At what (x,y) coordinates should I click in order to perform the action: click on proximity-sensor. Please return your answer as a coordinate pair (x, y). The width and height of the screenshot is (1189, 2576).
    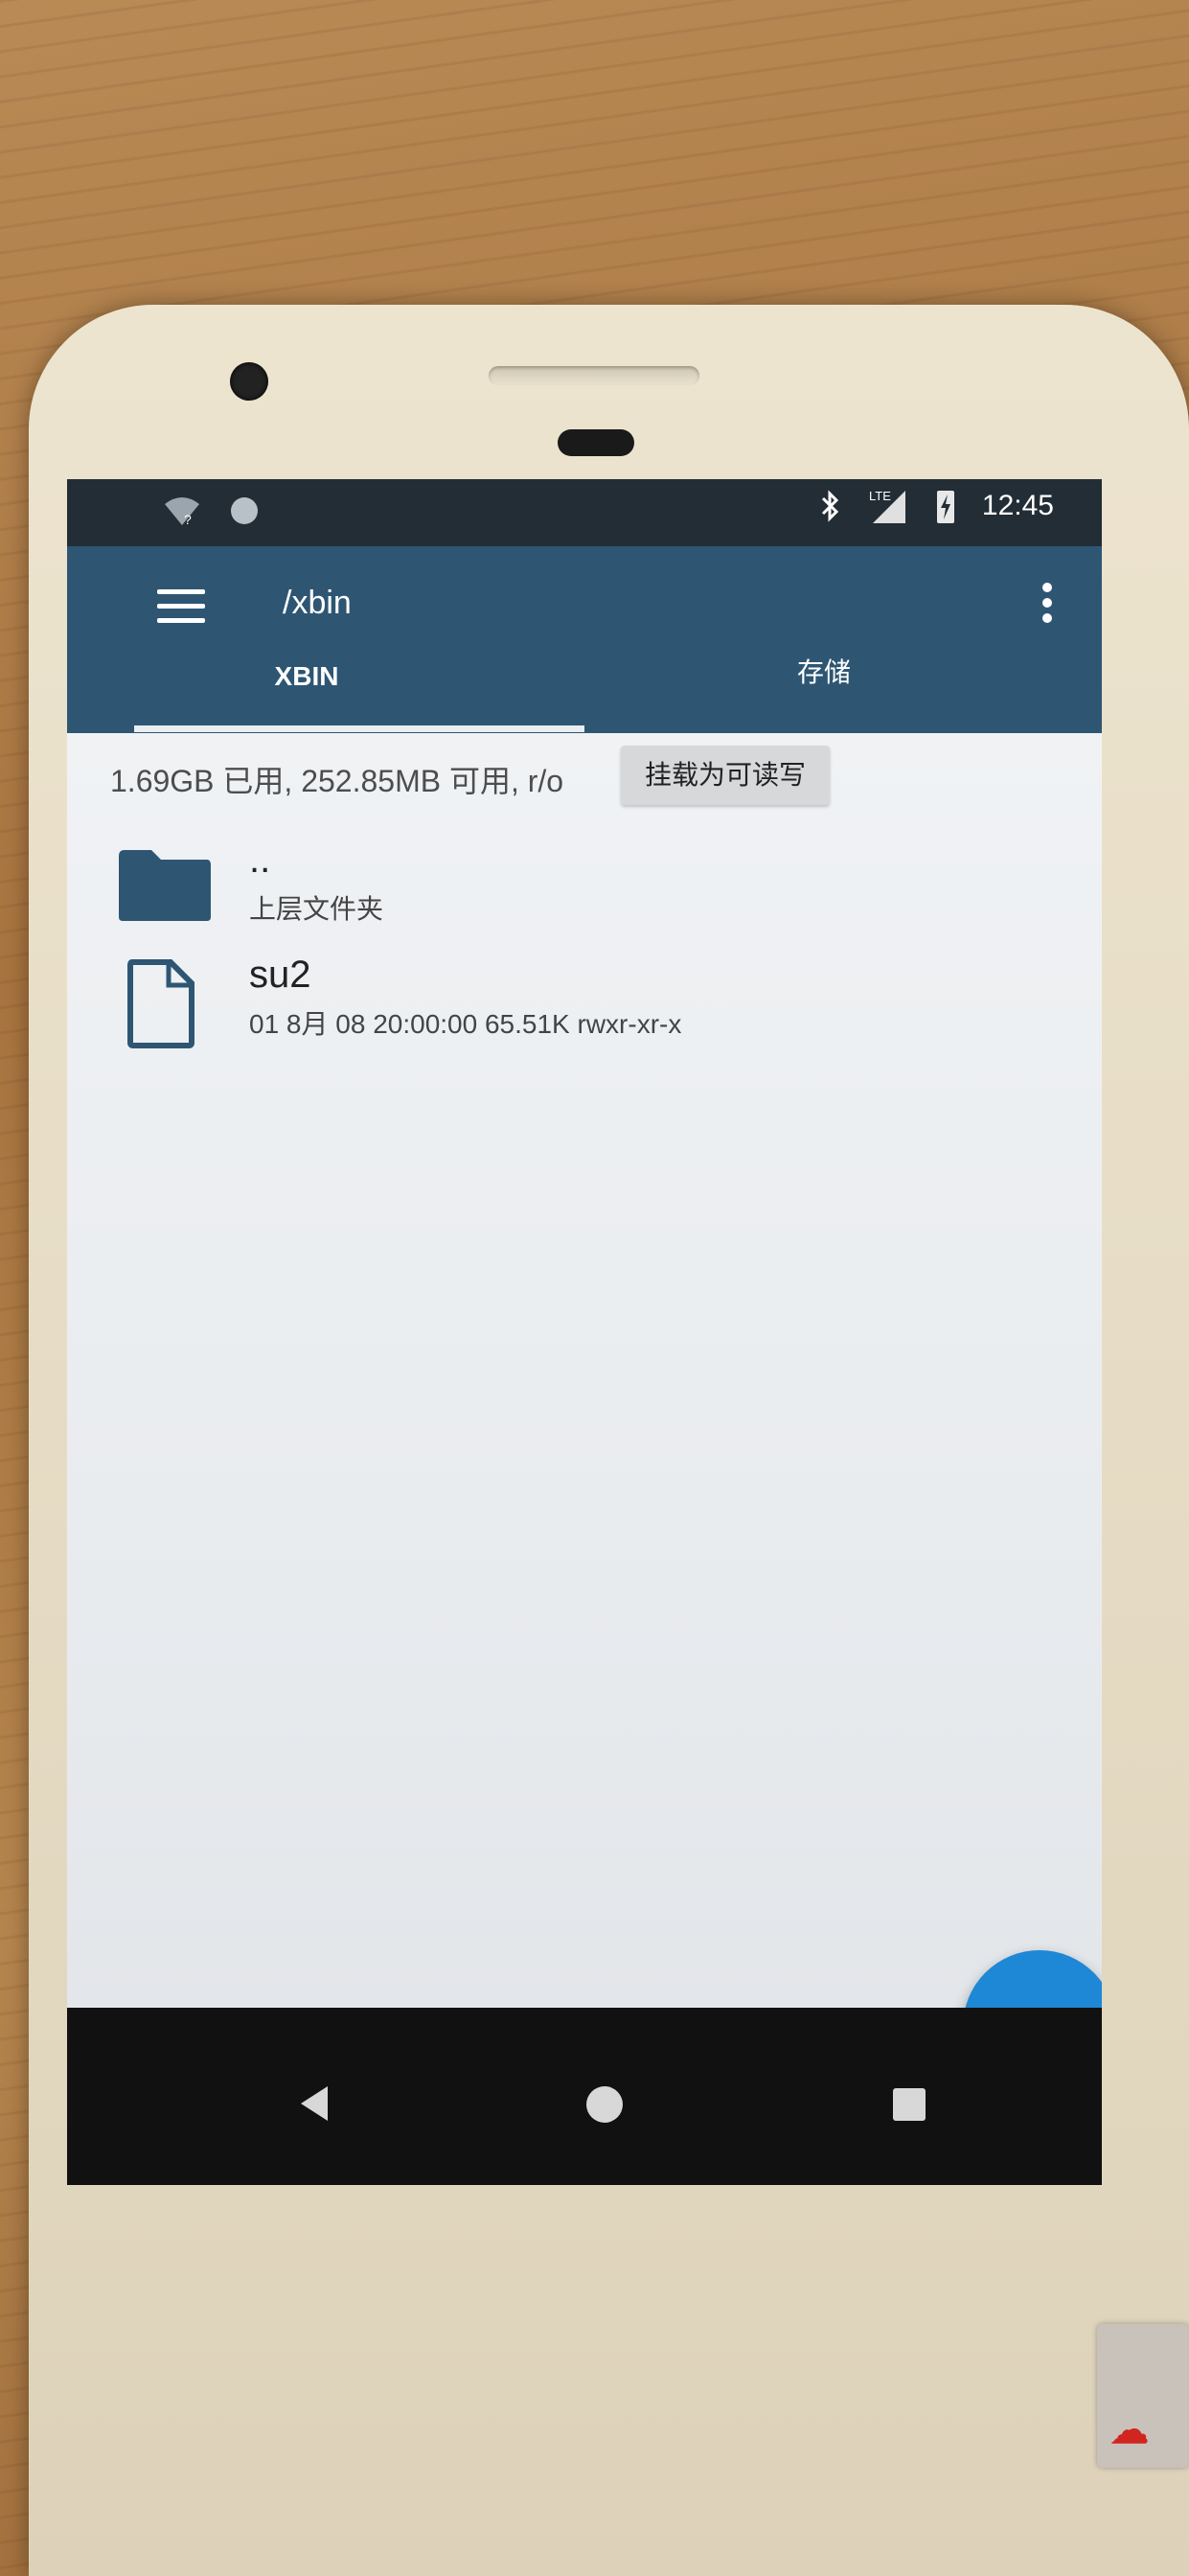
    Looking at the image, I should click on (596, 443).